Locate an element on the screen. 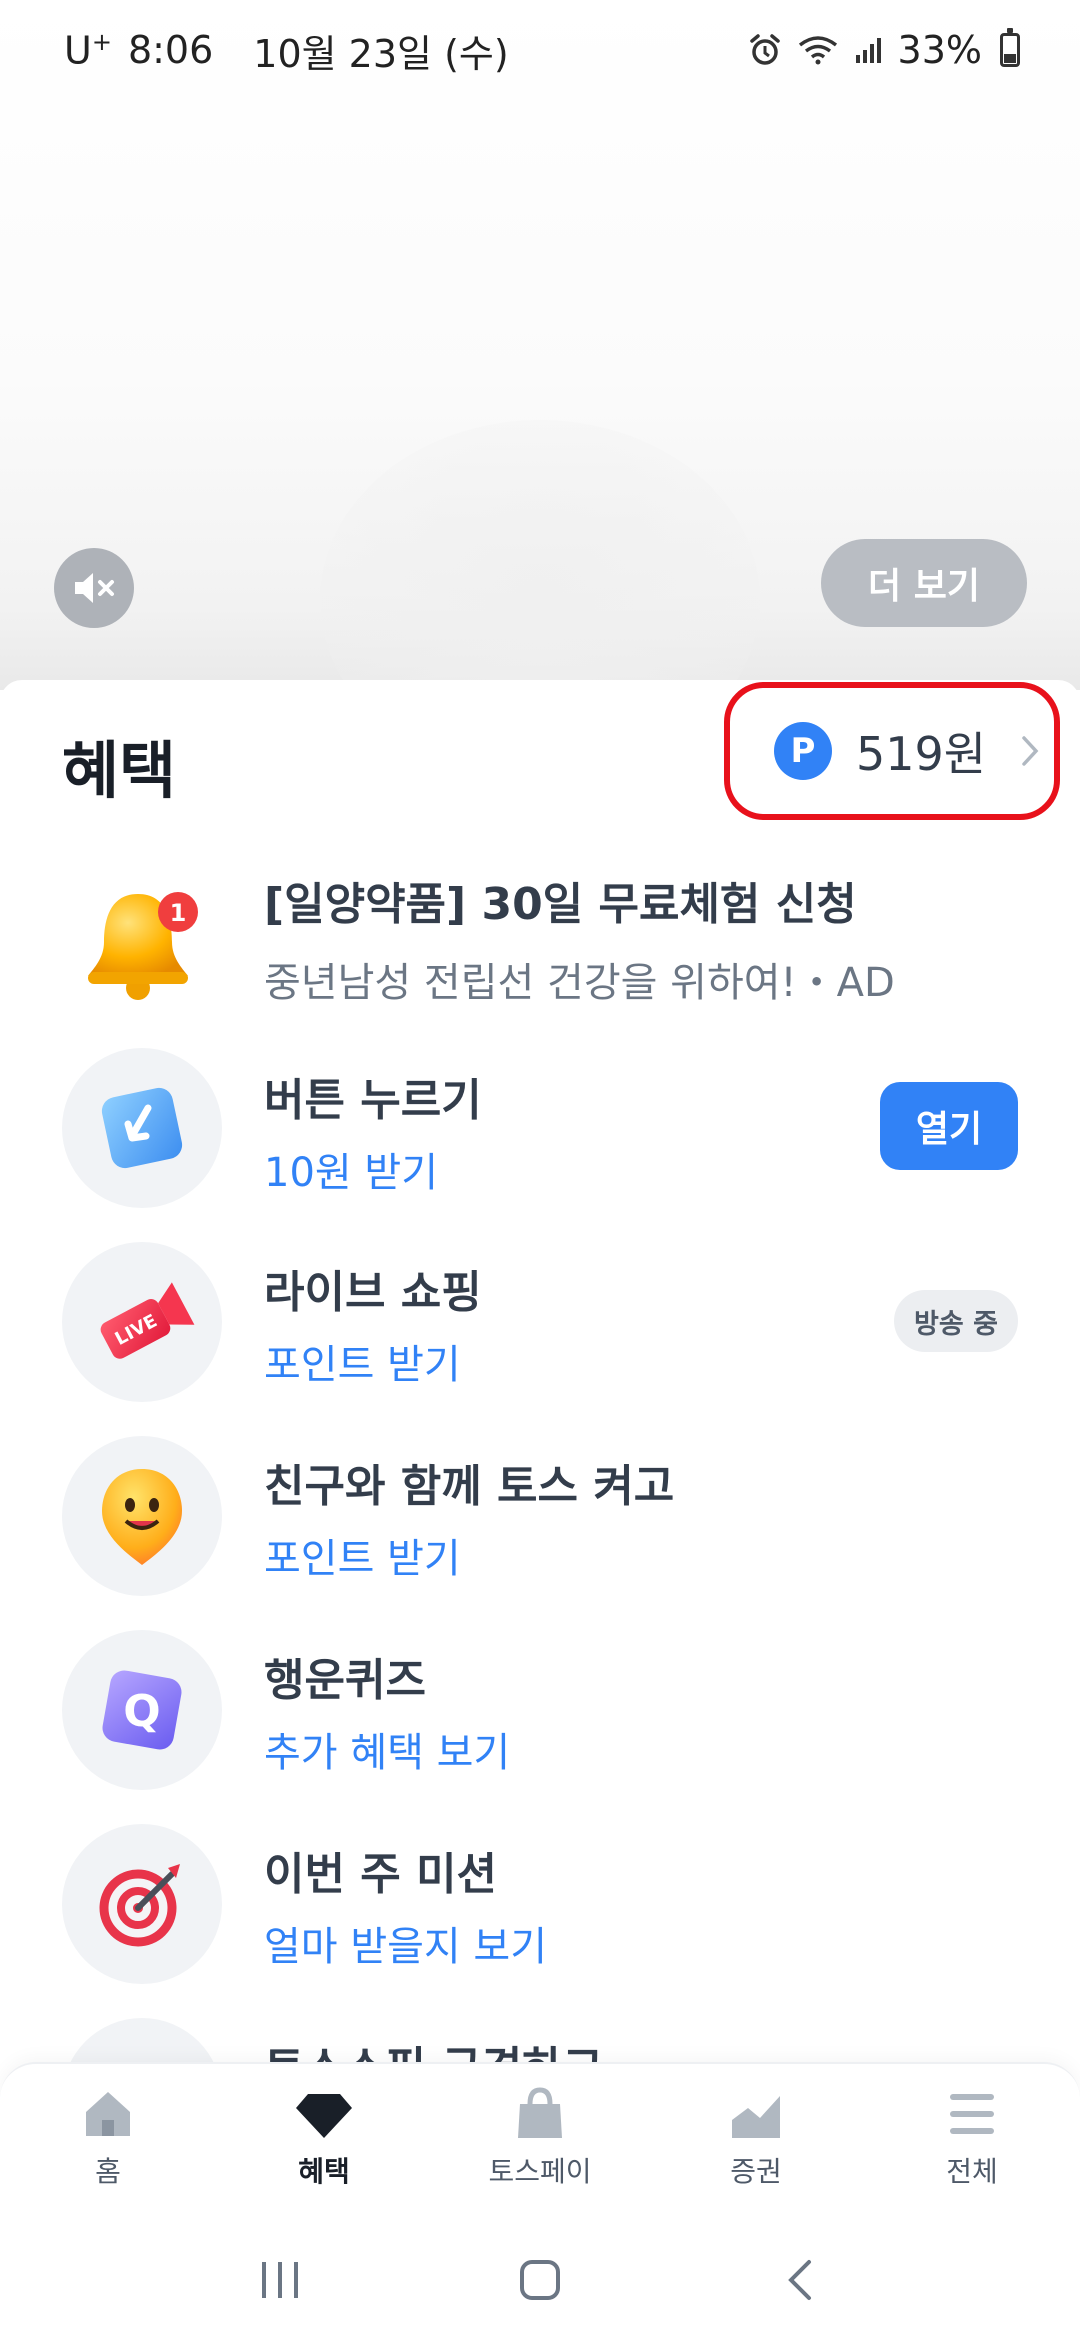 The height and width of the screenshot is (2340, 1080). live-shopping-icon: LIVE is located at coordinates (147, 1320).